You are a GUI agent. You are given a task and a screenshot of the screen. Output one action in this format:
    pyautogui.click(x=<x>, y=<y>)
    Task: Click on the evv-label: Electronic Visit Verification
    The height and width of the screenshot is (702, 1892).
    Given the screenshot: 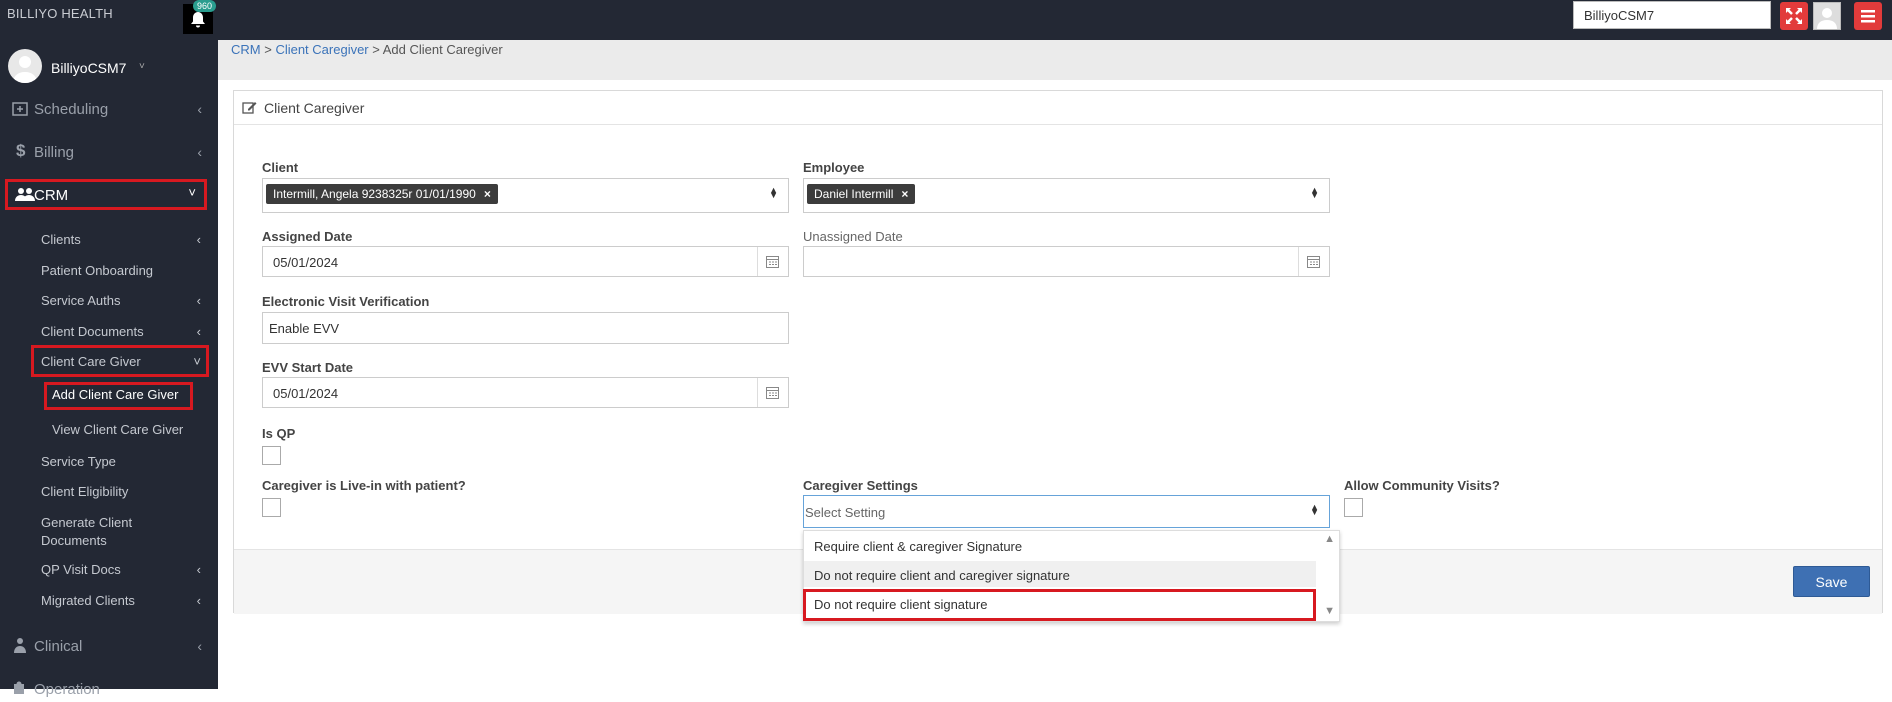 What is the action you would take?
    pyautogui.click(x=346, y=301)
    